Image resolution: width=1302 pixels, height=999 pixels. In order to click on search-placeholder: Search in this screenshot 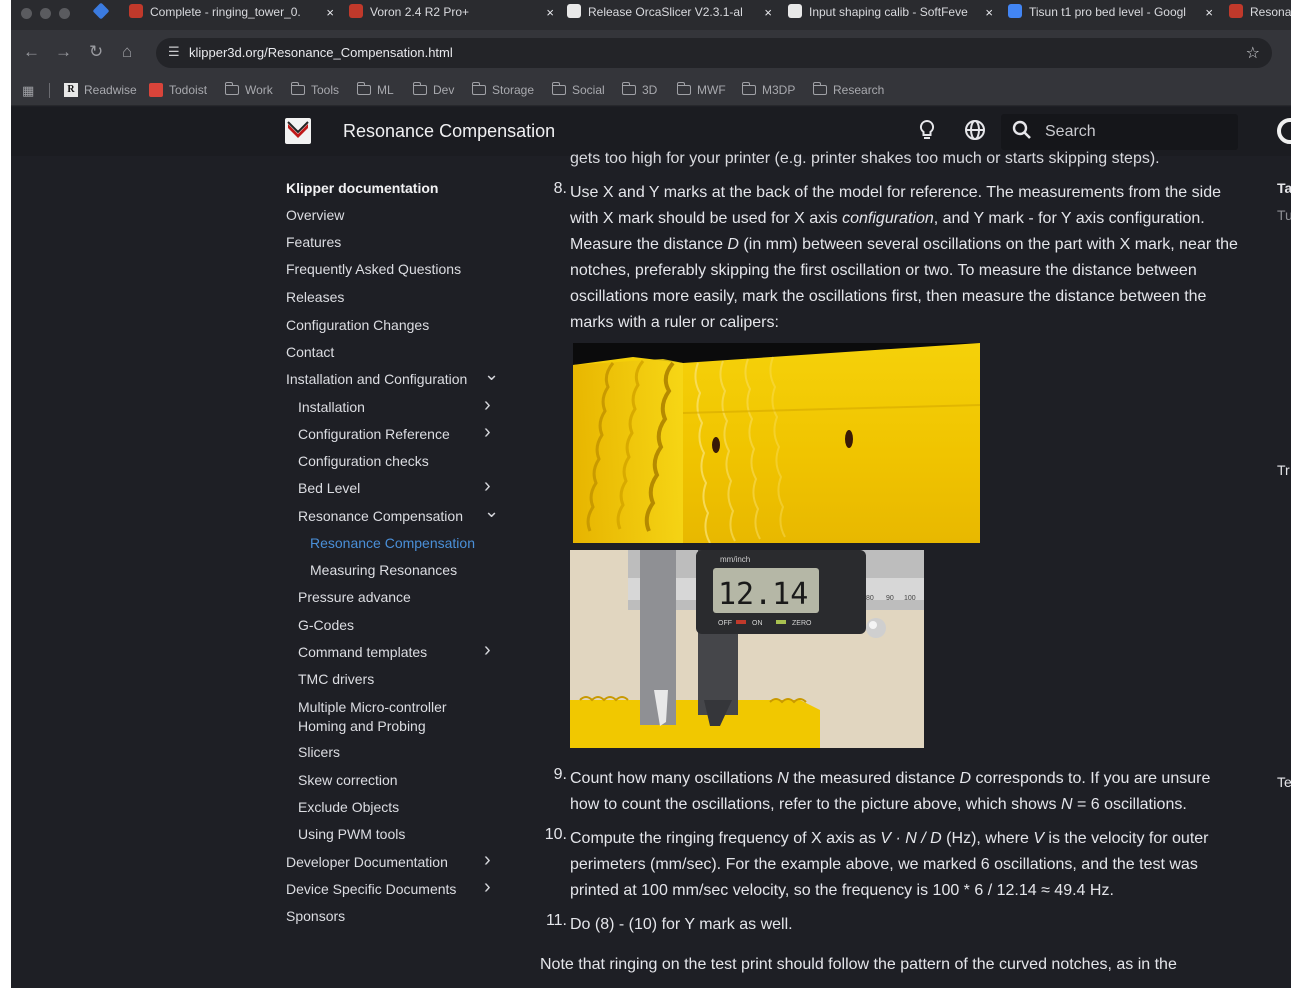, I will do `click(1070, 131)`.